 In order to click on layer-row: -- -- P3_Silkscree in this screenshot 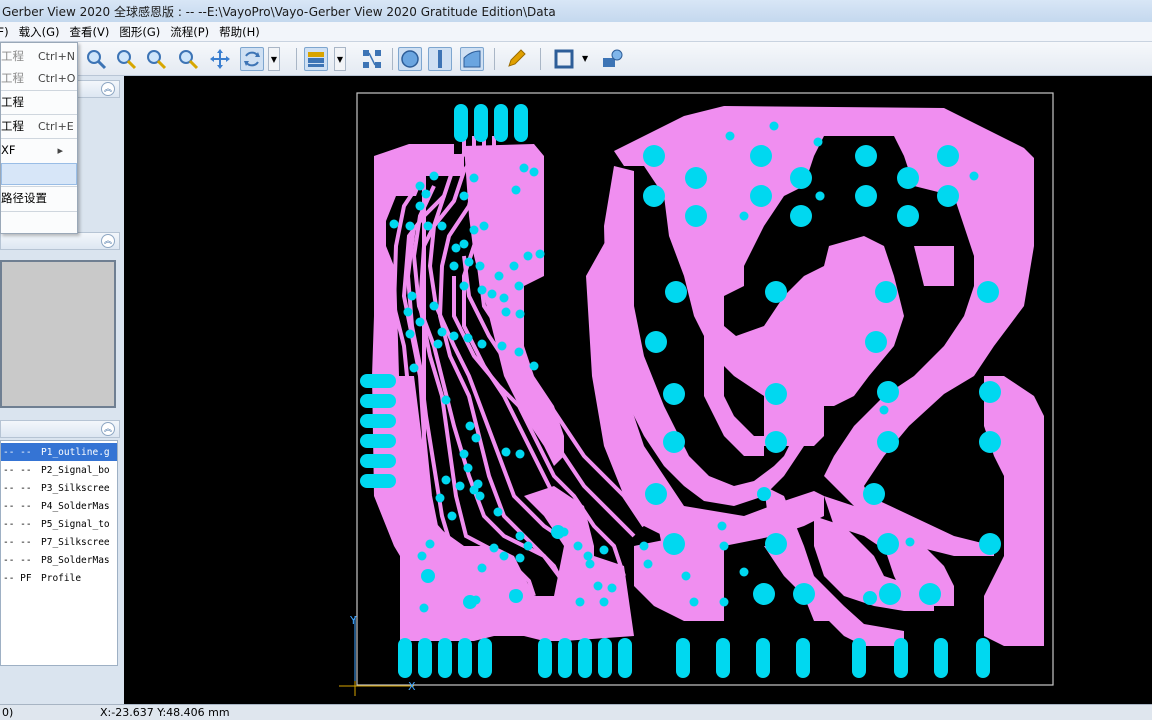, I will do `click(59, 488)`.